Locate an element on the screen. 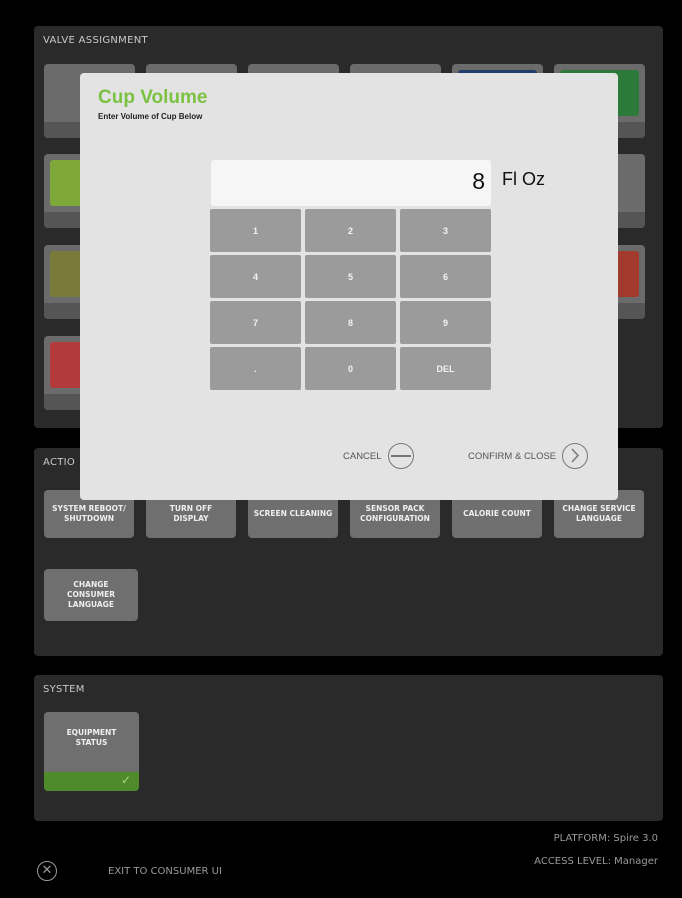  key-delete: DEL is located at coordinates (445, 368).